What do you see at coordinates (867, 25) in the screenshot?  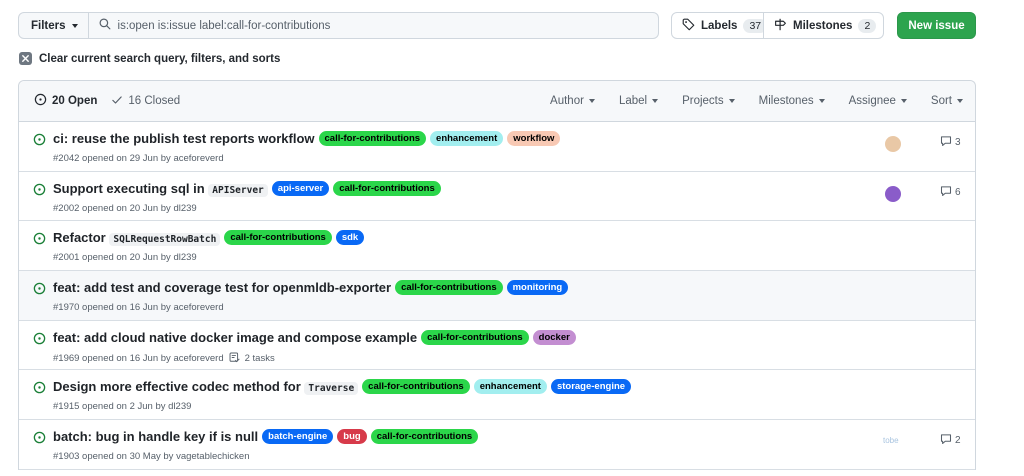 I see `milestones-count: 2` at bounding box center [867, 25].